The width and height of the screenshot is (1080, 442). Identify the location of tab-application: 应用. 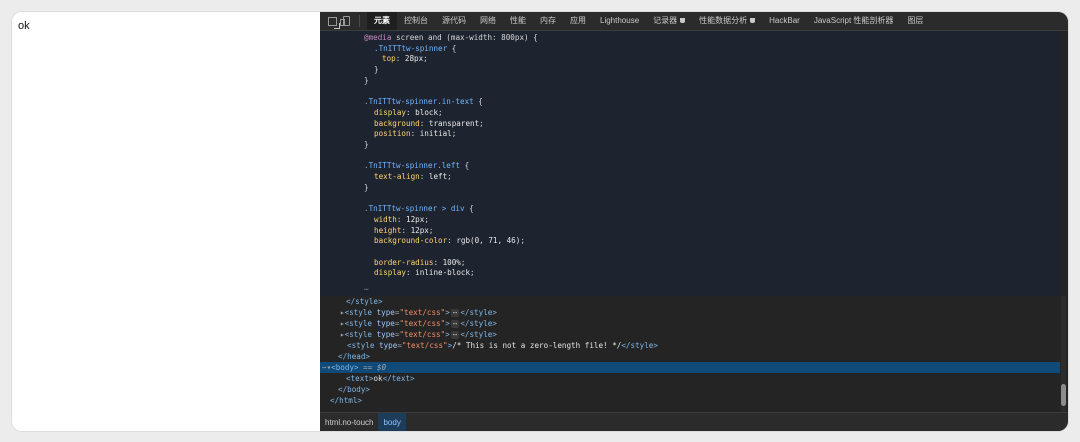
(578, 21).